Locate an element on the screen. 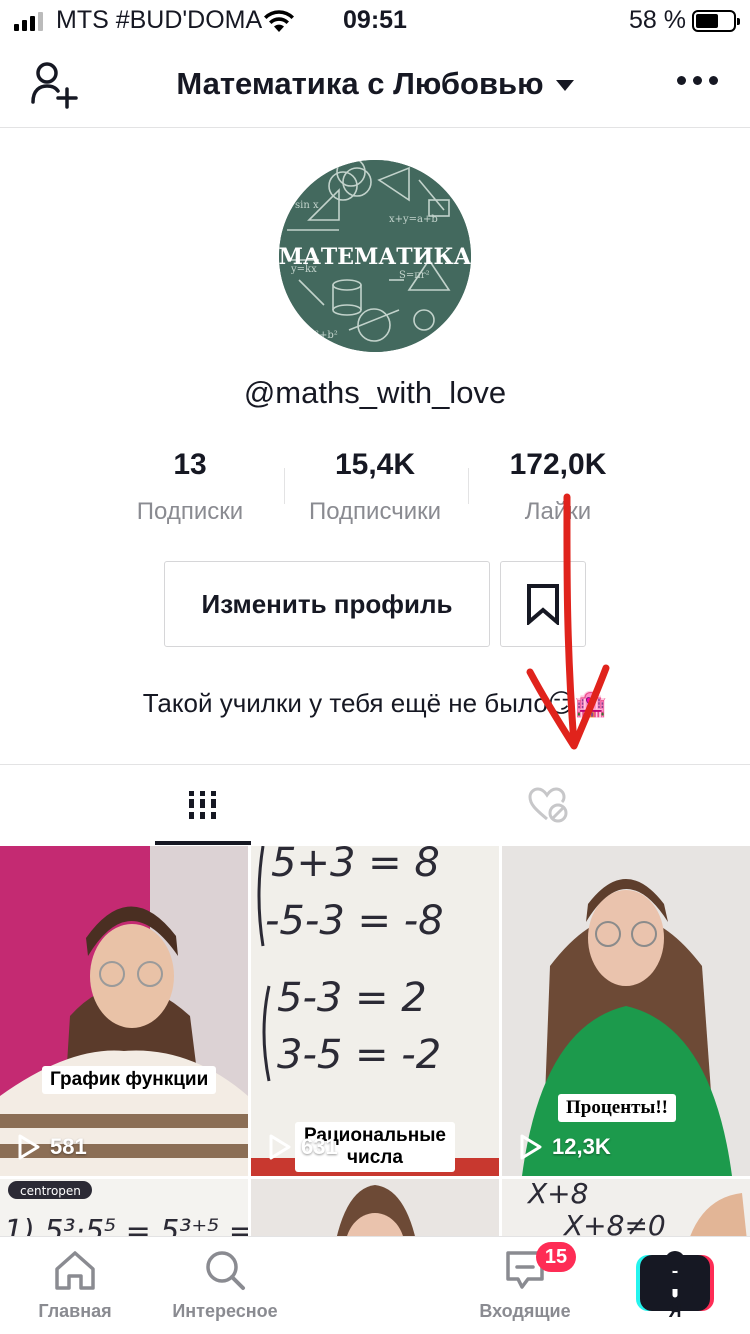  status-bar: MTS #BUD'DOMA 09:51 58 % is located at coordinates (375, 20).